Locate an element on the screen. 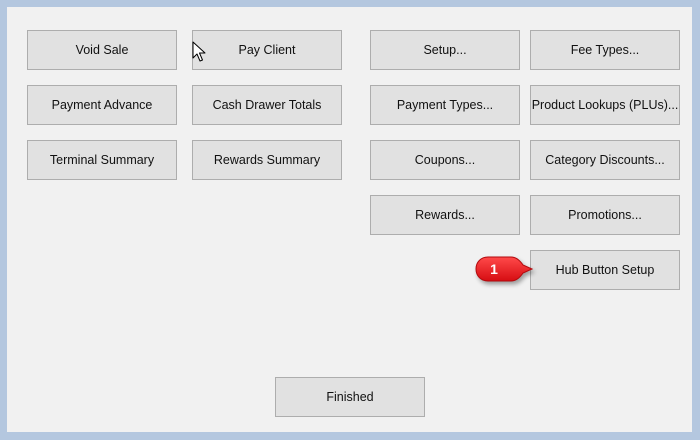 This screenshot has width=700, height=440. terminal-summary-button: Terminal Summary is located at coordinates (102, 160).